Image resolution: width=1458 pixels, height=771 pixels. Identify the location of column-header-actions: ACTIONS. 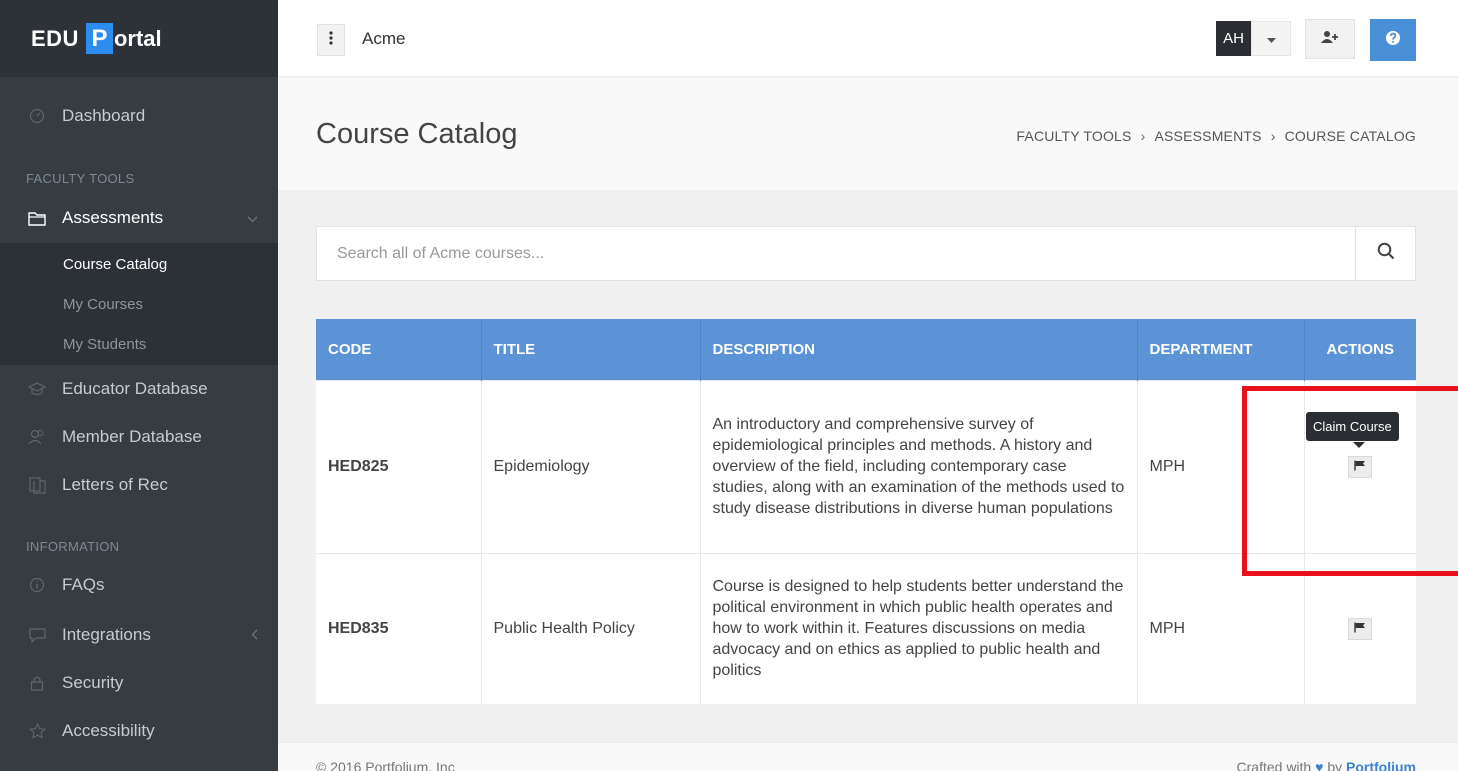
(1360, 349).